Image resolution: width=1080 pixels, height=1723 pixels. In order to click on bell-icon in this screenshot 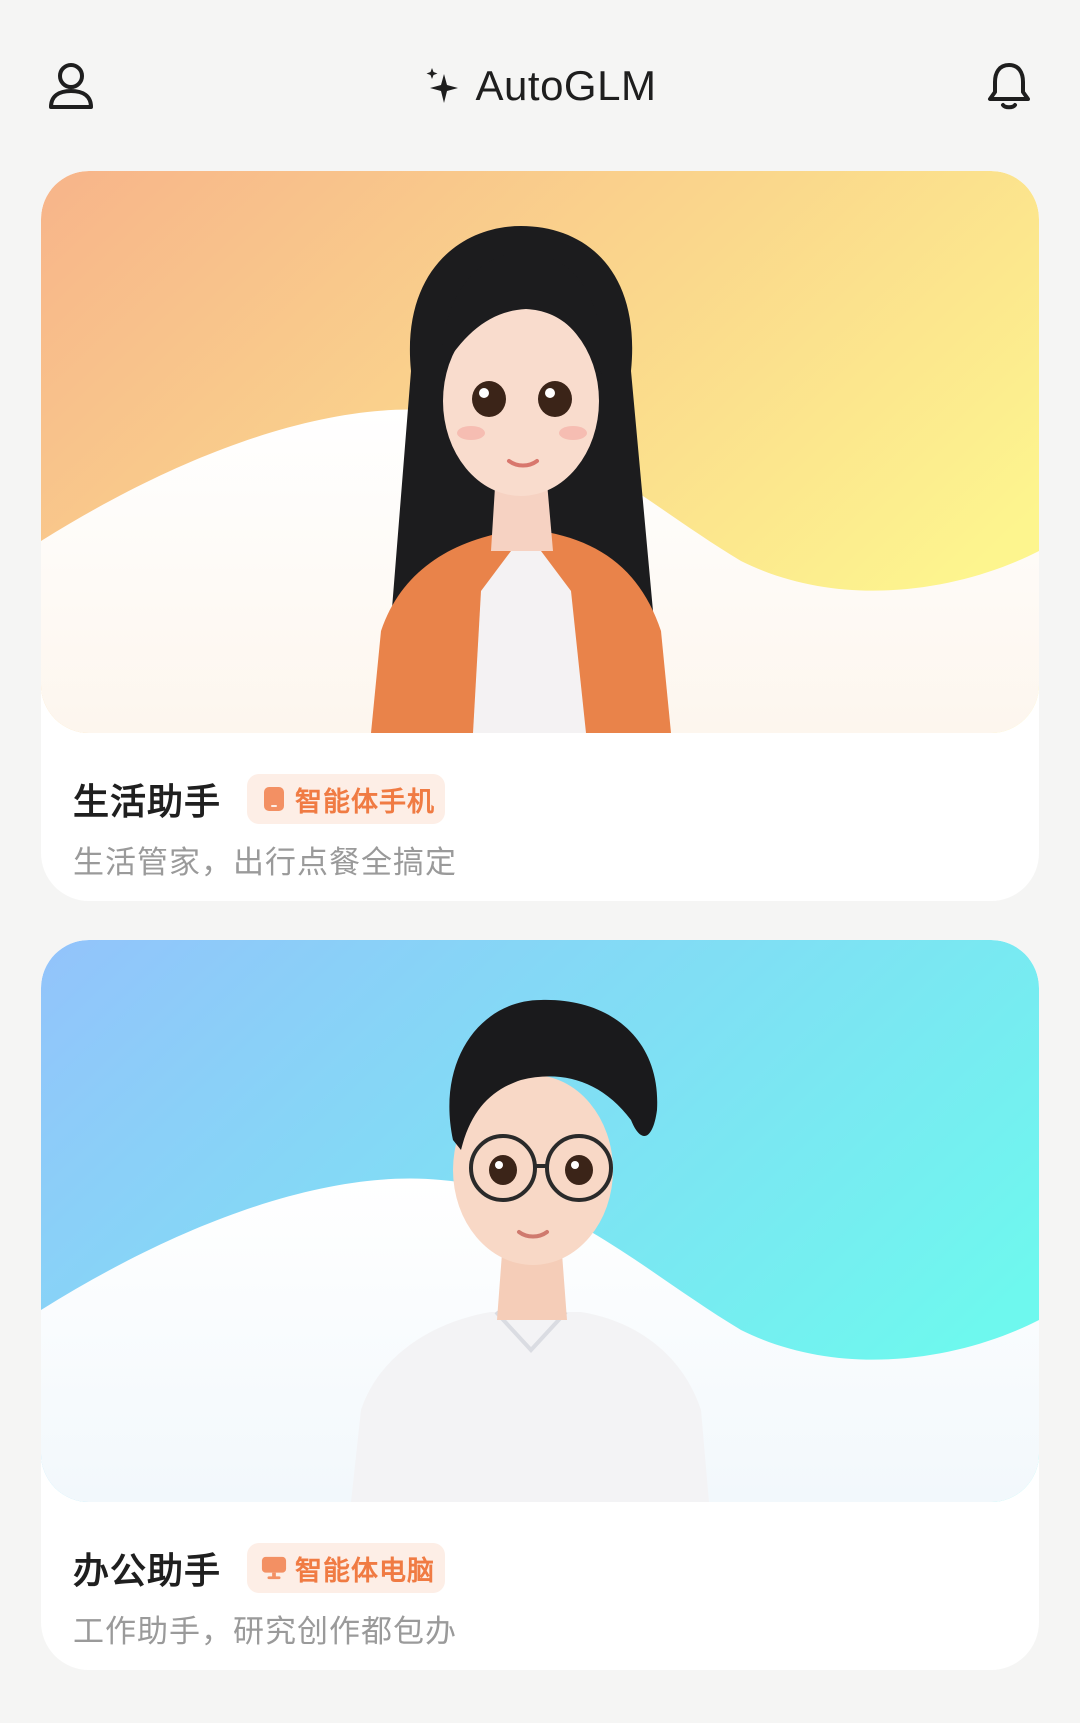, I will do `click(1009, 86)`.